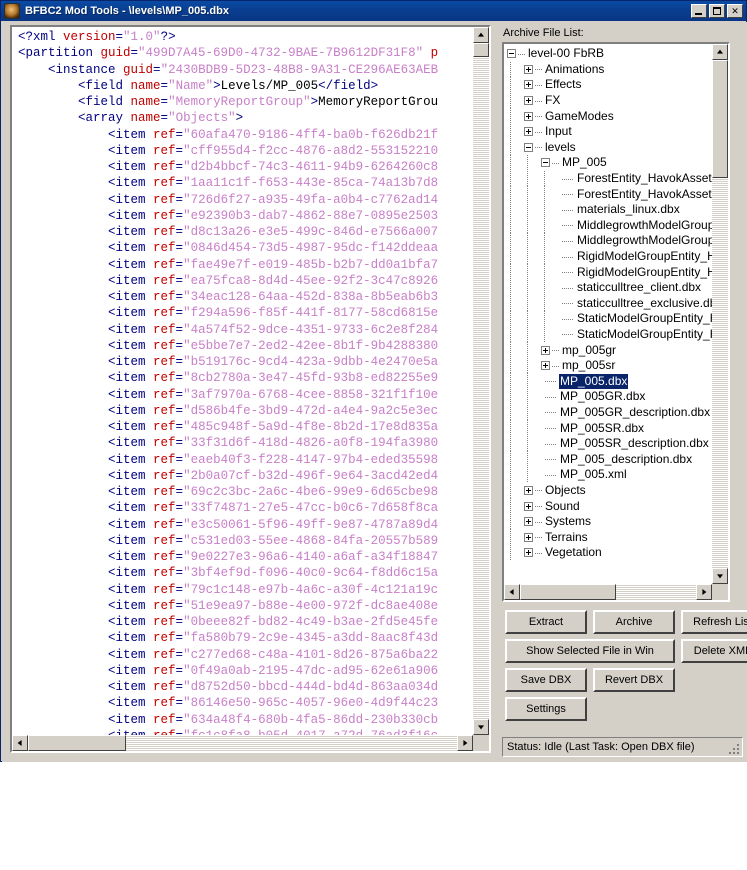 This screenshot has height=870, width=747. What do you see at coordinates (546, 709) in the screenshot?
I see `settings-button: Settings` at bounding box center [546, 709].